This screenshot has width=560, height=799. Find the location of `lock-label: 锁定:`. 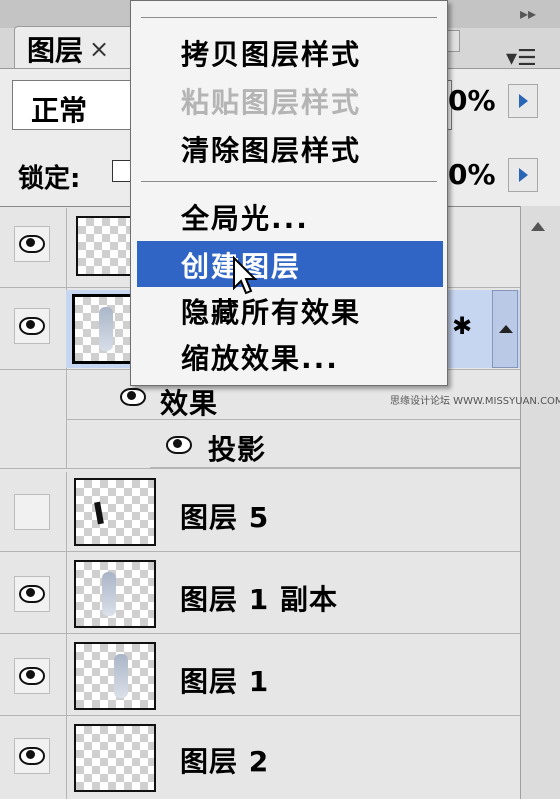

lock-label: 锁定: is located at coordinates (49, 179).